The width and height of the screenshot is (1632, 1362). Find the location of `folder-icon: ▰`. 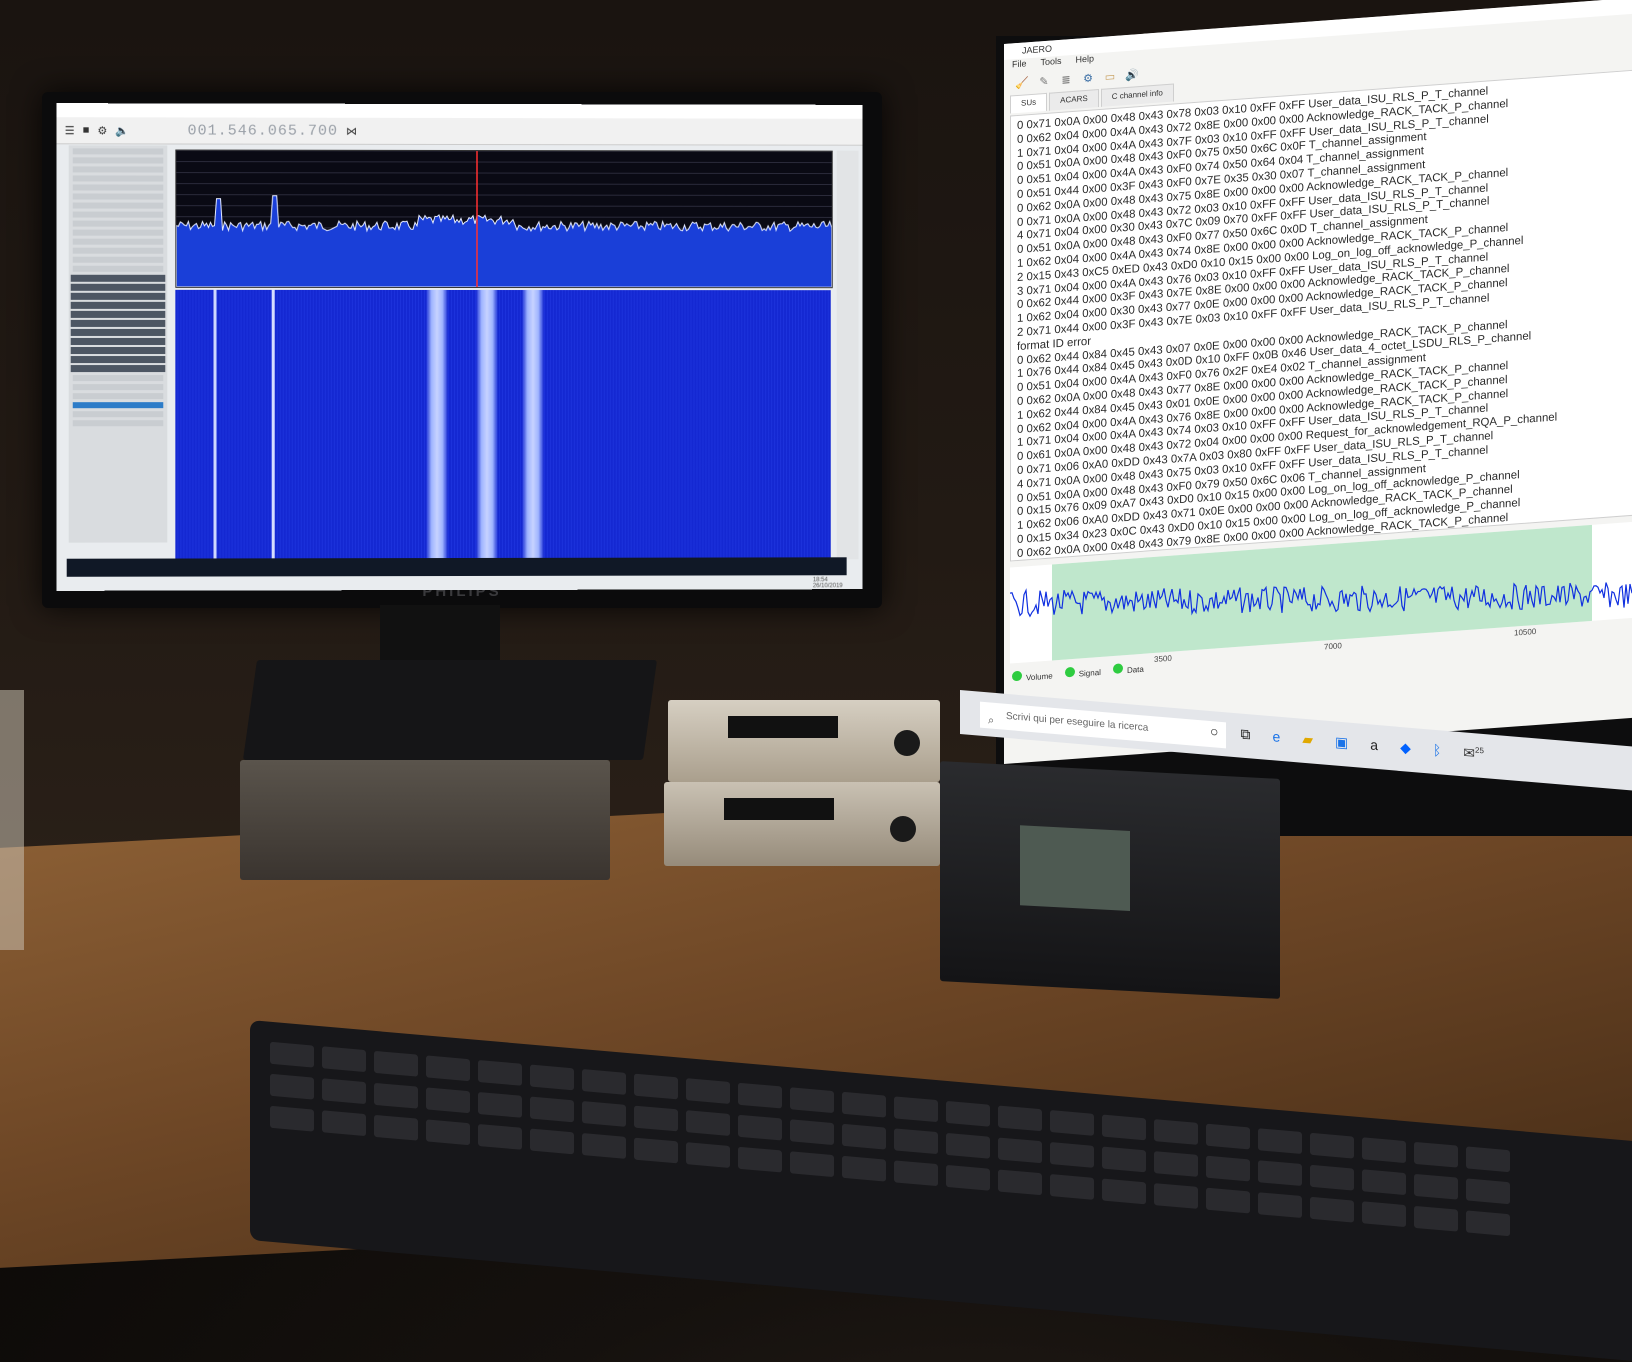

folder-icon: ▰ is located at coordinates (1307, 740).